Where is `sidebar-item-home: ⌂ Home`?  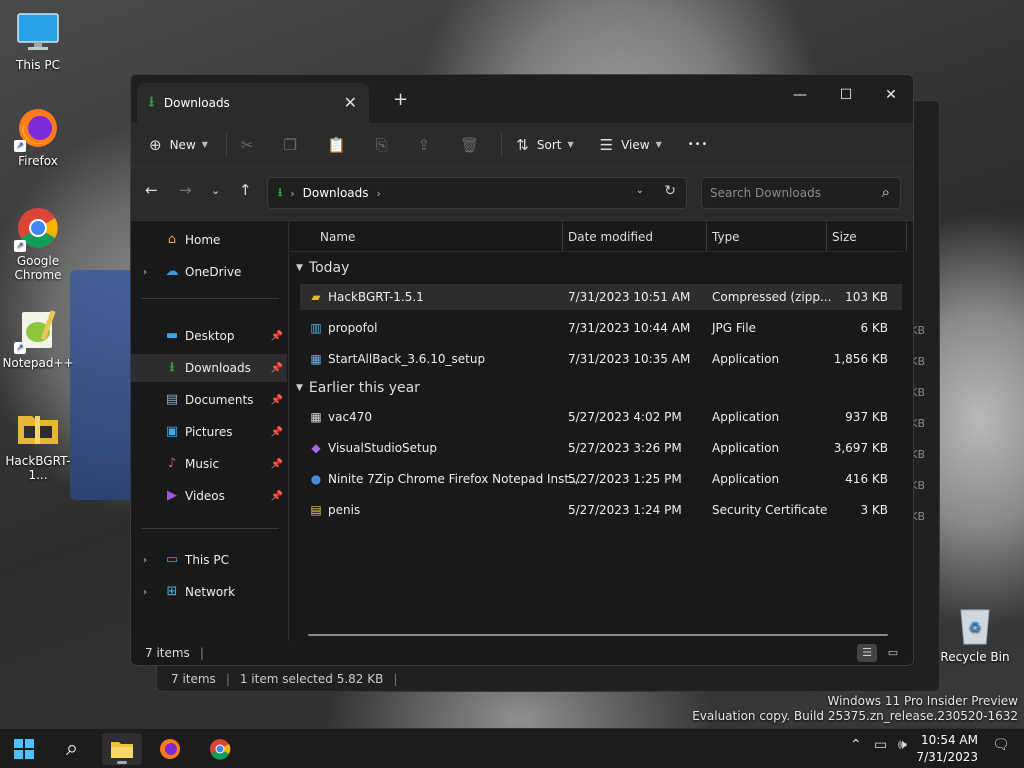 sidebar-item-home: ⌂ Home is located at coordinates (209, 240).